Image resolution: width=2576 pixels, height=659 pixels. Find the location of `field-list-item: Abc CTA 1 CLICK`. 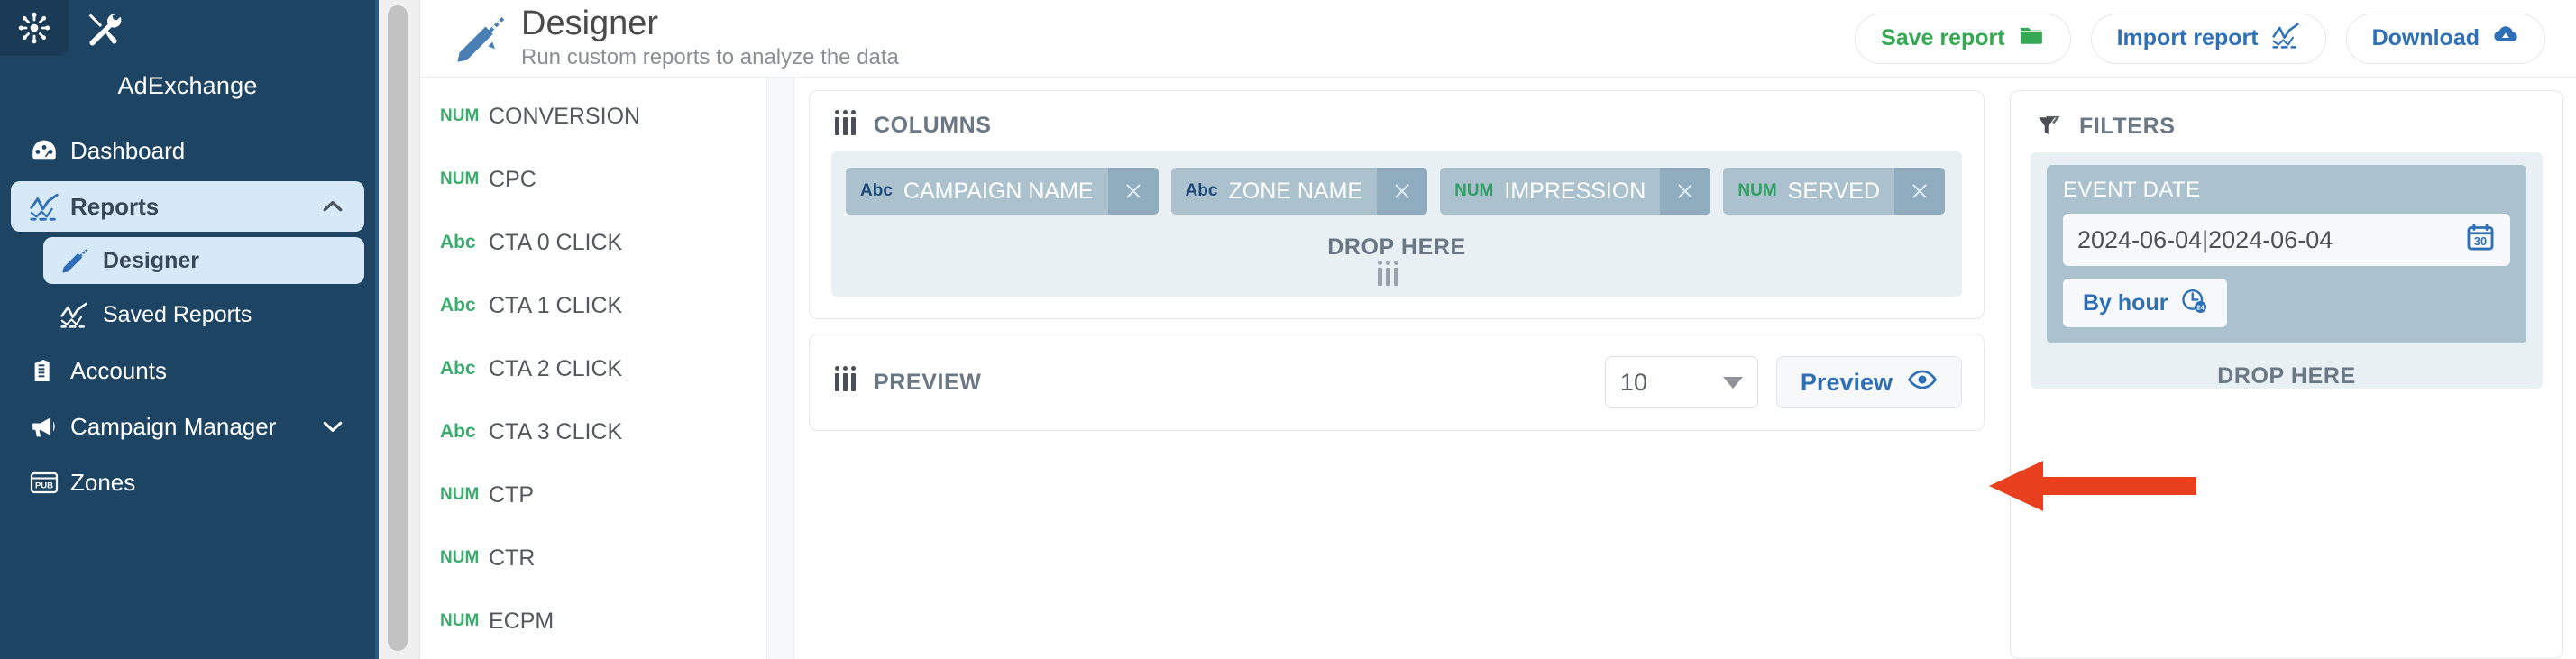

field-list-item: Abc CTA 1 CLICK is located at coordinates (593, 306).